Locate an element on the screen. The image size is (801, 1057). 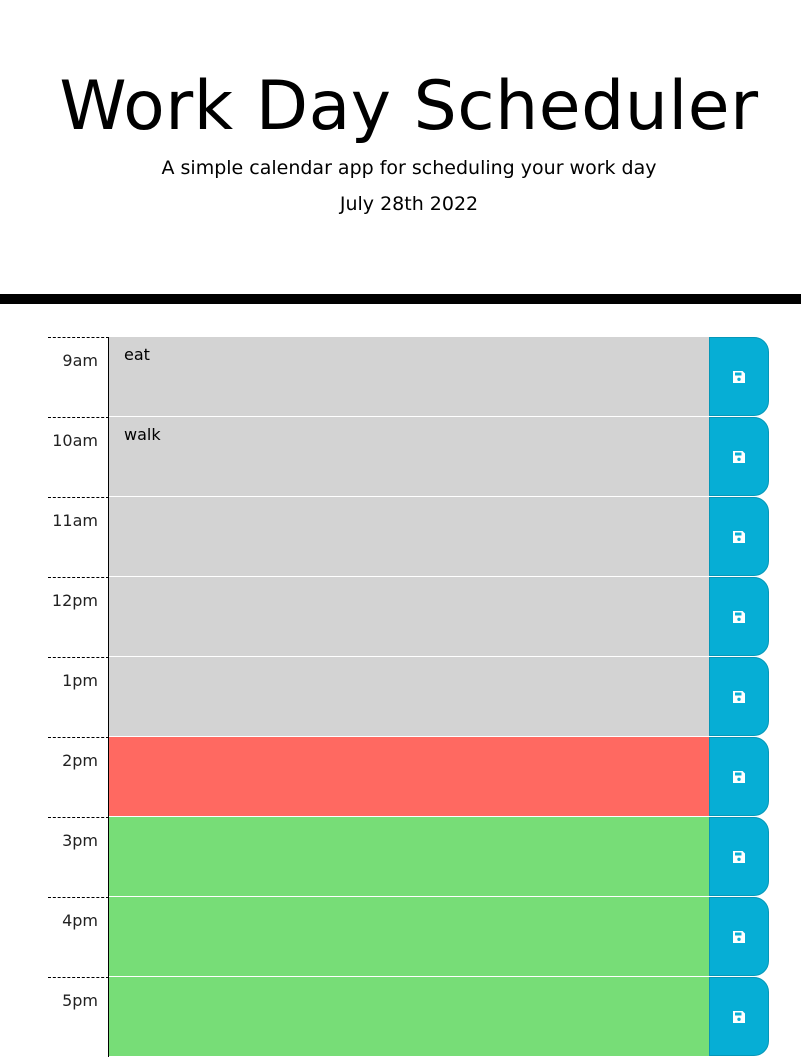
time-block: 3pm is located at coordinates (409, 857).